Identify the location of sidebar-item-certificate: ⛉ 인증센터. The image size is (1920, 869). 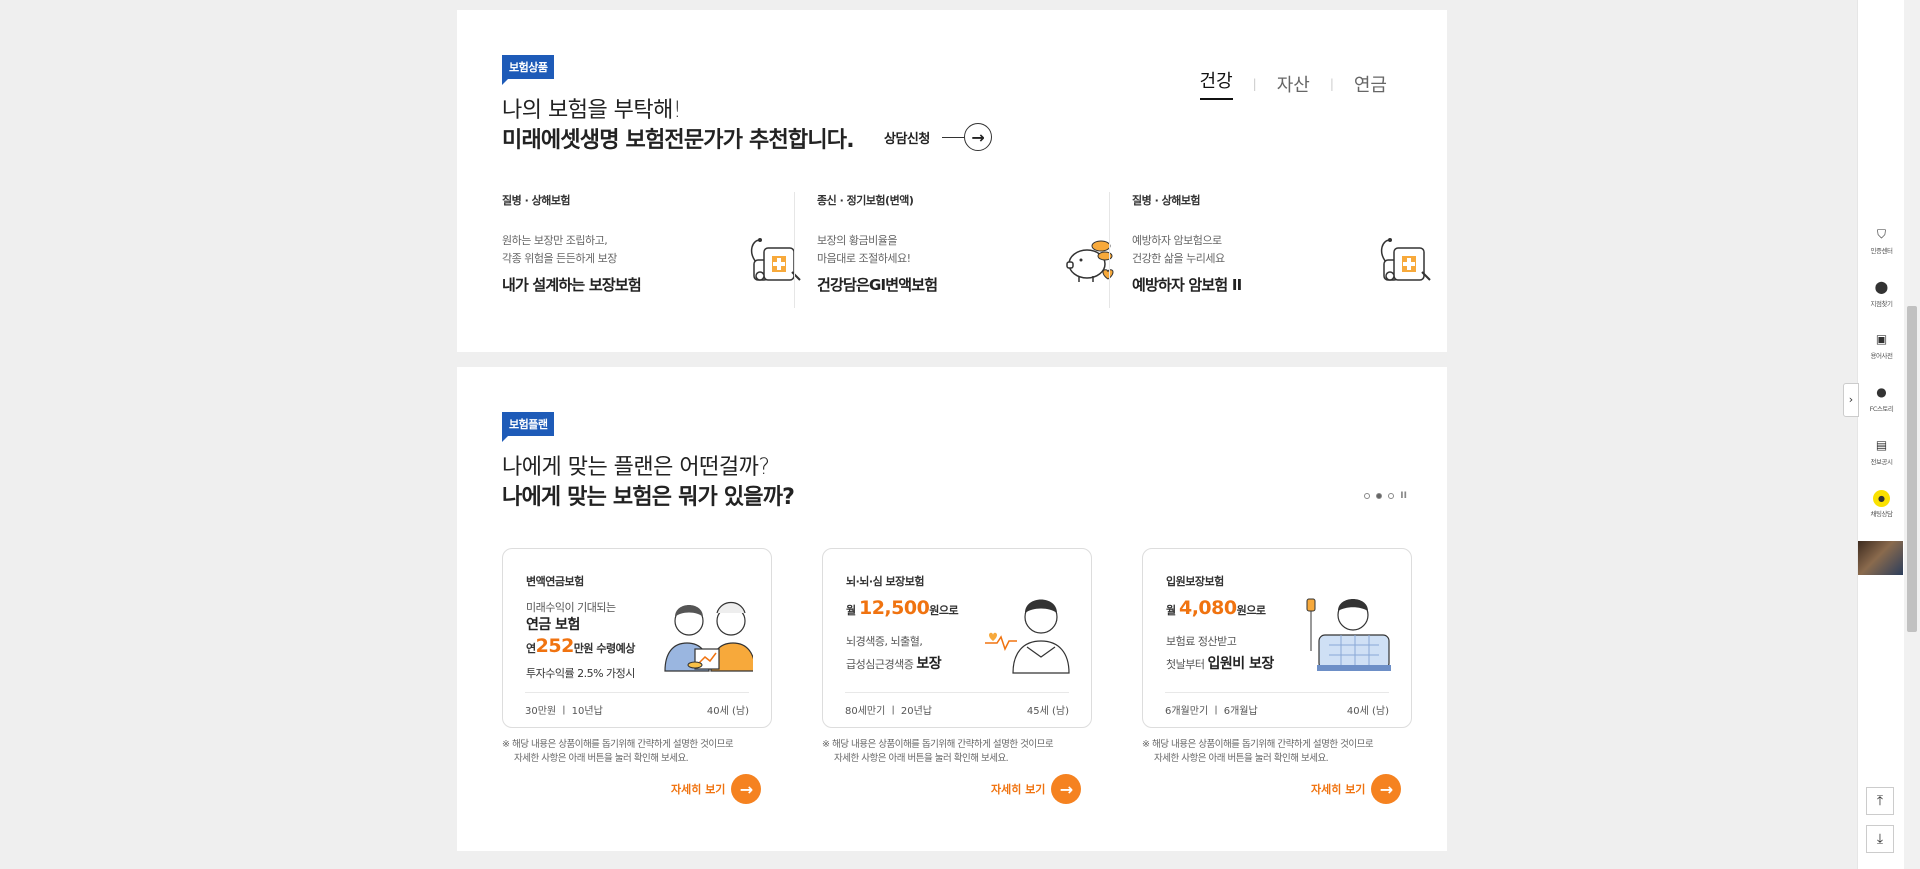
(1881, 240).